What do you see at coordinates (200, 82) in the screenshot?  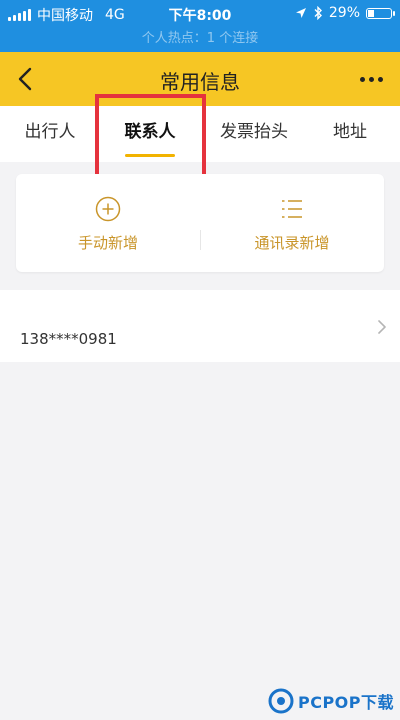 I see `page-title: 常用信息` at bounding box center [200, 82].